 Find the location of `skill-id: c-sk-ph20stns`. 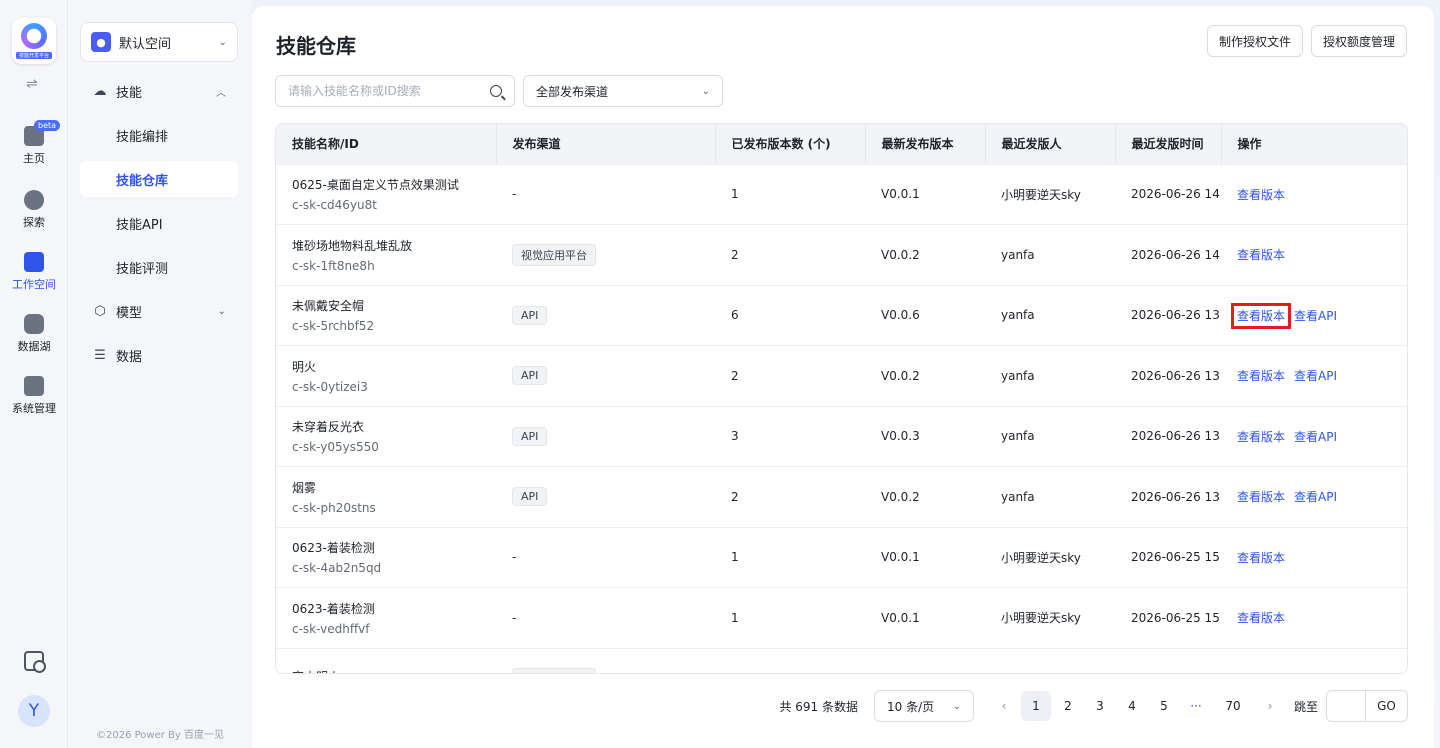

skill-id: c-sk-ph20stns is located at coordinates (334, 507).